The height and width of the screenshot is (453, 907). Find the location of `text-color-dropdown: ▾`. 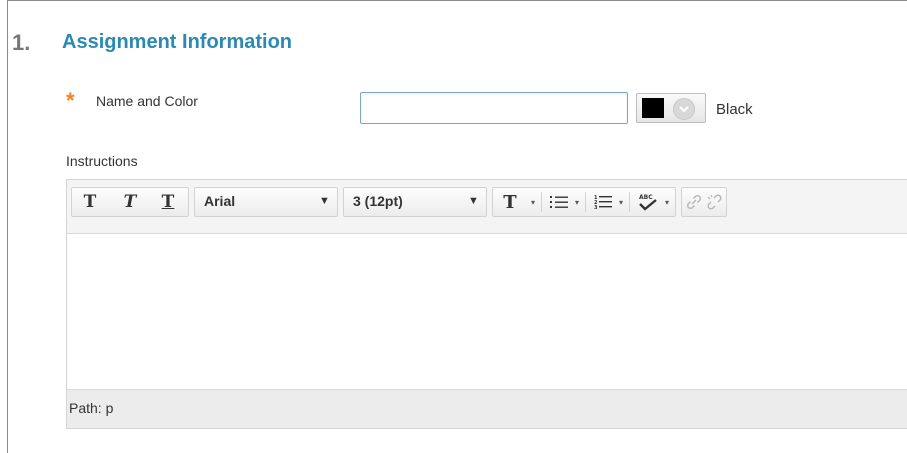

text-color-dropdown: ▾ is located at coordinates (533, 202).